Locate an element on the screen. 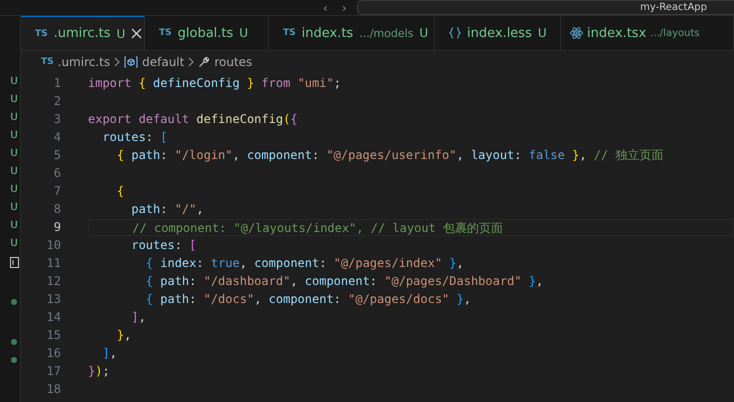 This screenshot has height=402, width=734. back-button: ‹ is located at coordinates (325, 8).